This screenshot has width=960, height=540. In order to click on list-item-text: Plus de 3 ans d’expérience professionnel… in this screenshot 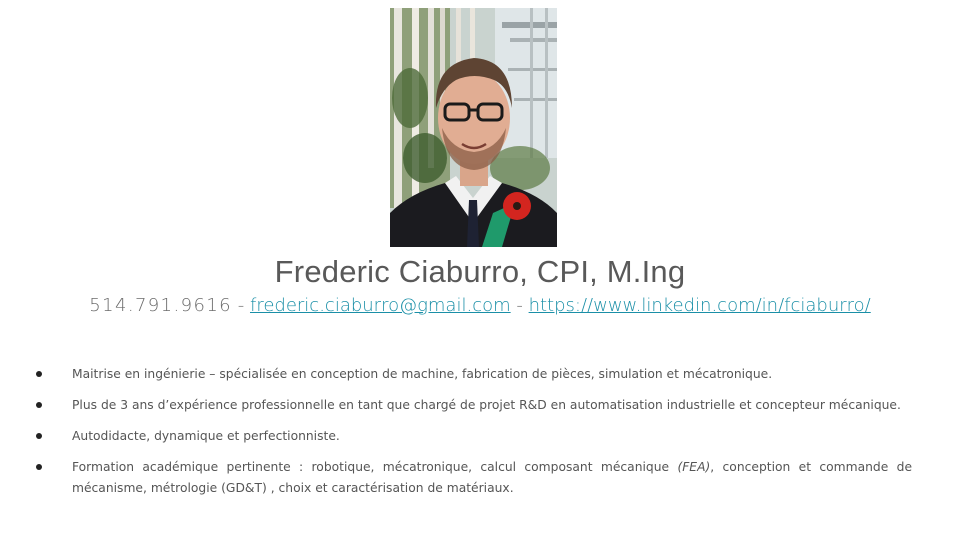, I will do `click(486, 405)`.